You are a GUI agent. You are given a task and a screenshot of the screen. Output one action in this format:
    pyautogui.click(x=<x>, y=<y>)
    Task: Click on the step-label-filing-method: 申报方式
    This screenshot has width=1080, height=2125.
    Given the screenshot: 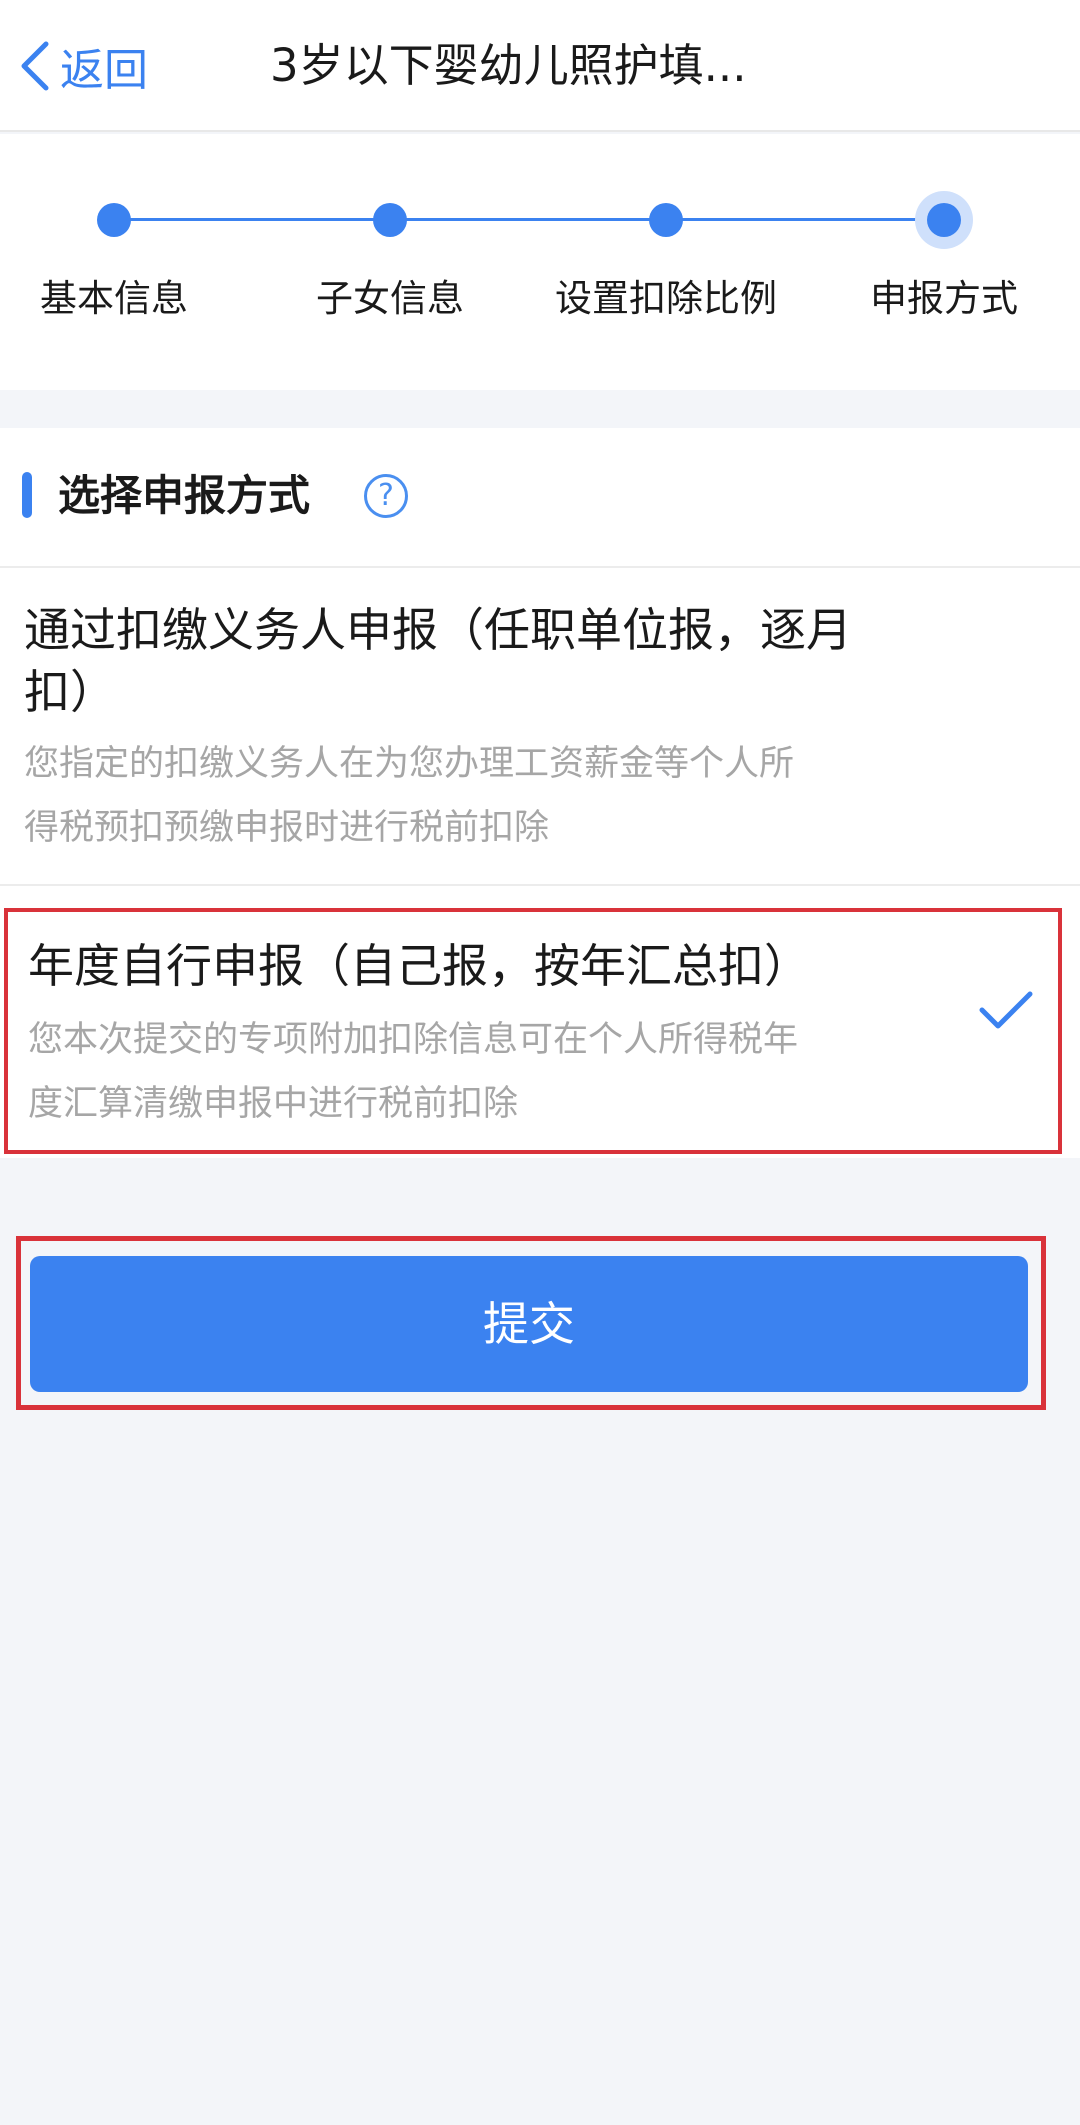 What is the action you would take?
    pyautogui.click(x=944, y=298)
    